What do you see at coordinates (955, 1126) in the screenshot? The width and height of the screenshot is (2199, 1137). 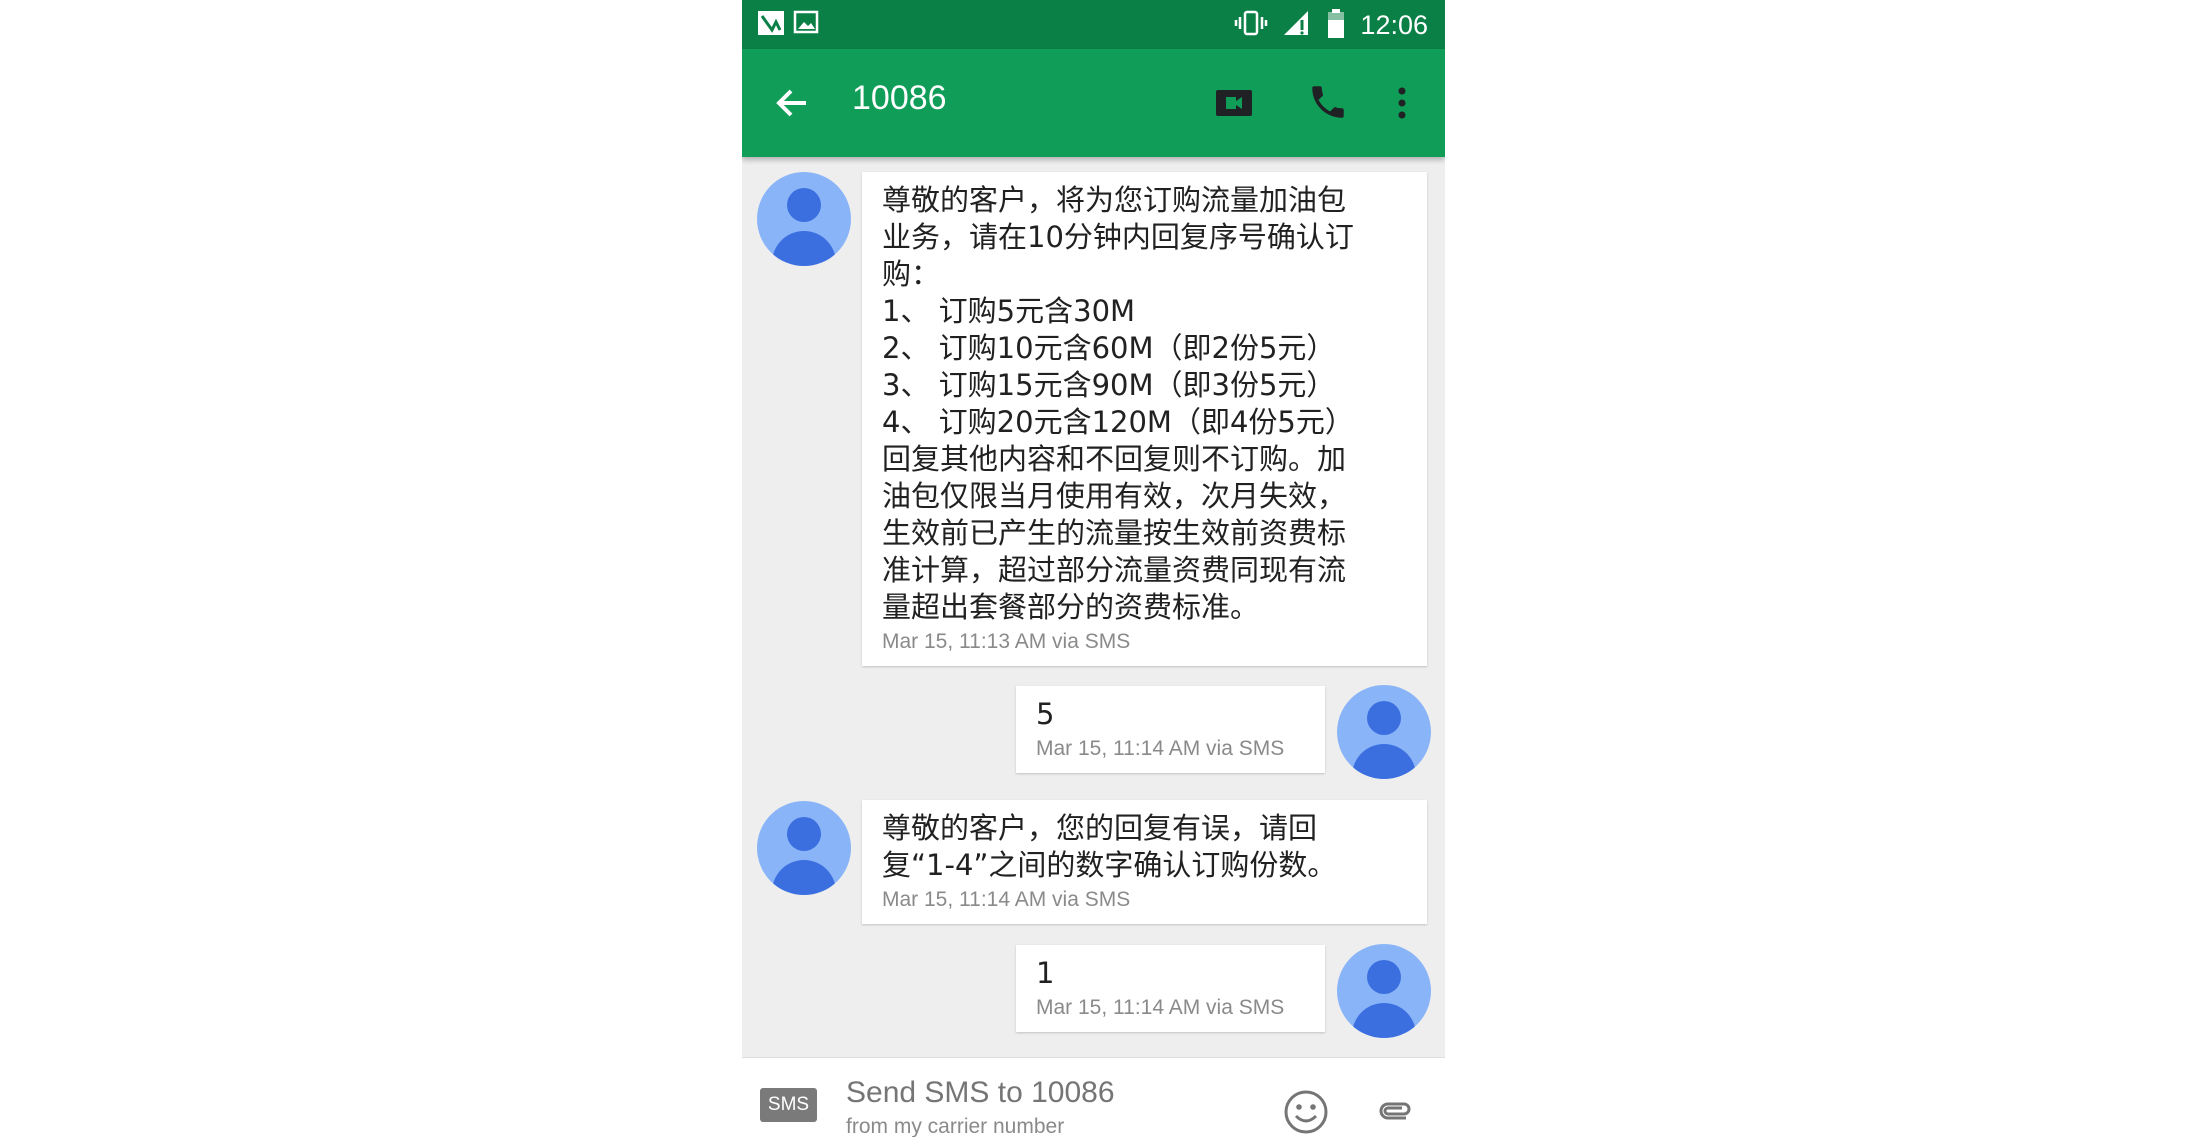 I see `compose-subtext: from my carrier number` at bounding box center [955, 1126].